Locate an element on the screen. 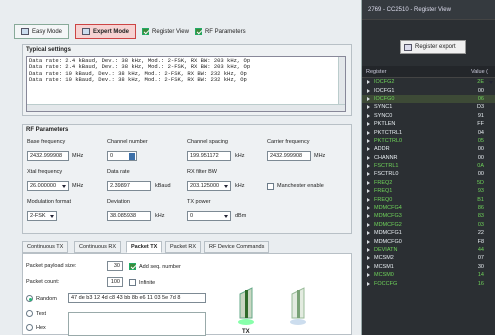 The width and height of the screenshot is (495, 336). register-value: 07 is located at coordinates (480, 258).